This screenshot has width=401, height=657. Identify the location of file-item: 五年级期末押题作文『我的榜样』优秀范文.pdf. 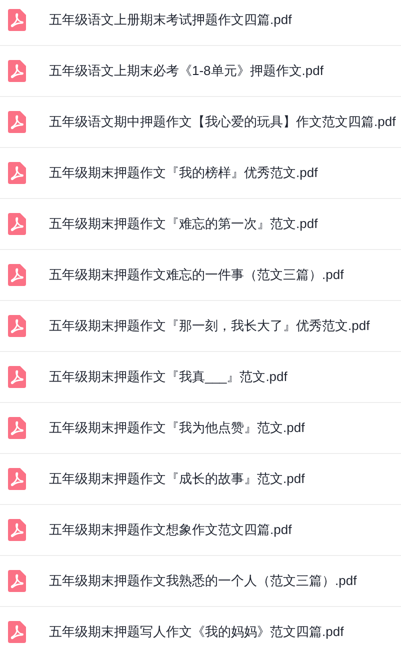
(200, 173).